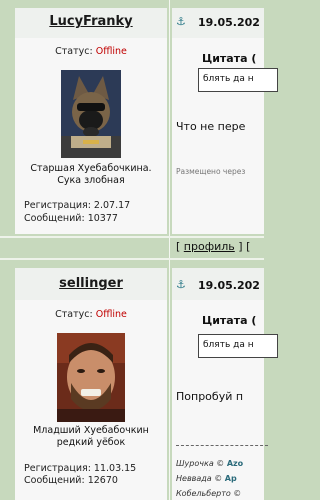 Image resolution: width=320 pixels, height=500 pixels. What do you see at coordinates (235, 463) in the screenshot?
I see `sig-author: Azo` at bounding box center [235, 463].